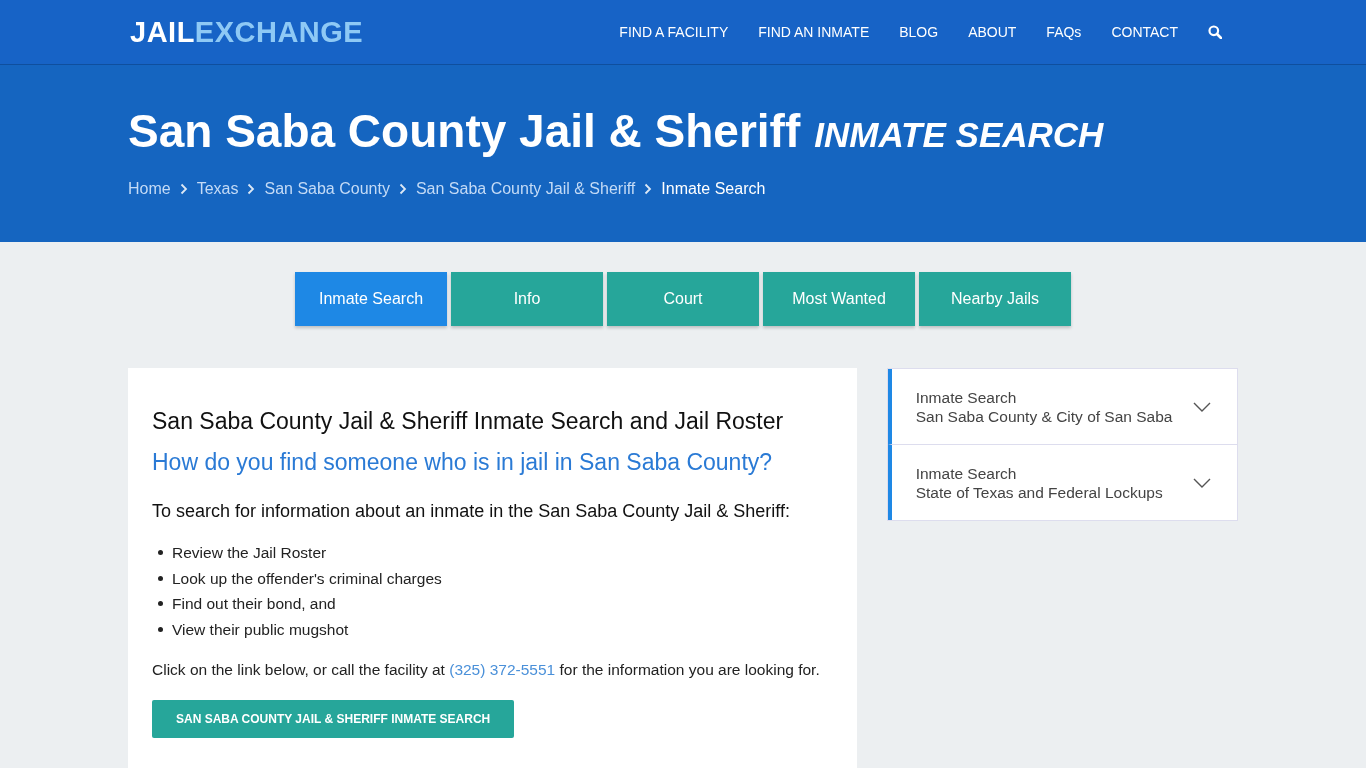 The image size is (1366, 768). What do you see at coordinates (333, 719) in the screenshot?
I see `inmate-search-button: SAN SABA COUNTY JAIL & SHERIFF INMATE SEARCH` at bounding box center [333, 719].